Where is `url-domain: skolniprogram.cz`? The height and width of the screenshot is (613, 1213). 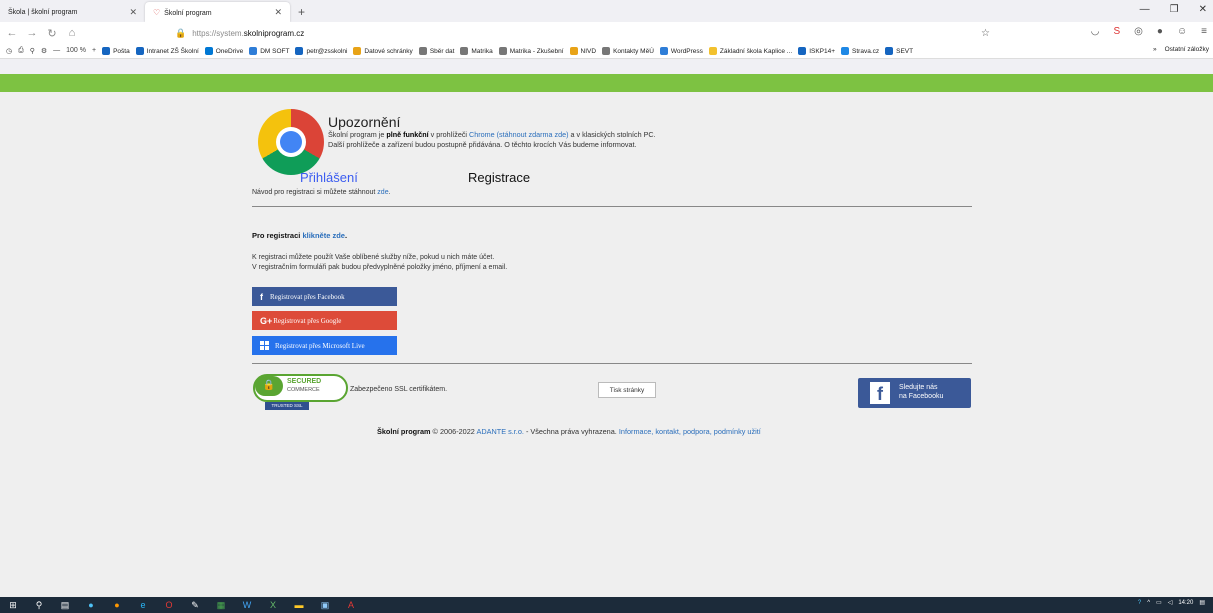
url-domain: skolniprogram.cz is located at coordinates (274, 33).